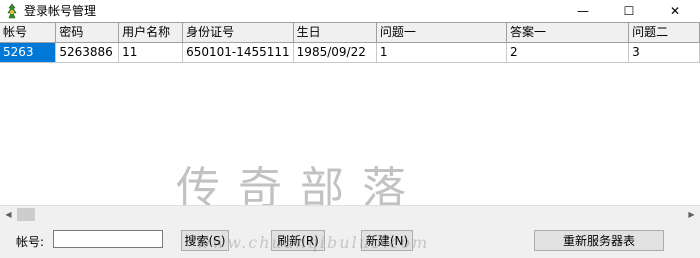 The width and height of the screenshot is (700, 258). I want to click on cell-question-1: 1, so click(442, 52).